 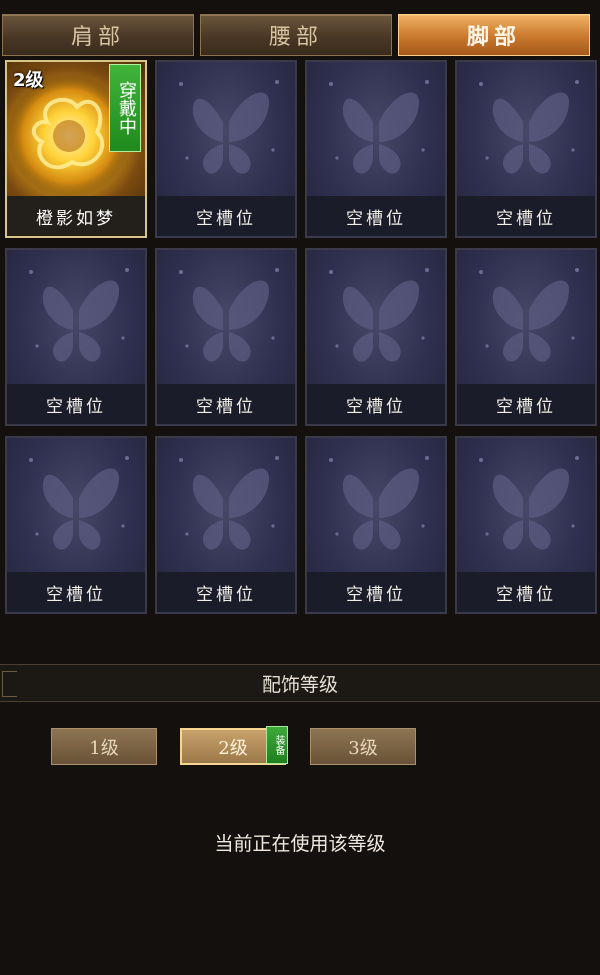 I want to click on equipped-level-badge: 装备, so click(x=277, y=745).